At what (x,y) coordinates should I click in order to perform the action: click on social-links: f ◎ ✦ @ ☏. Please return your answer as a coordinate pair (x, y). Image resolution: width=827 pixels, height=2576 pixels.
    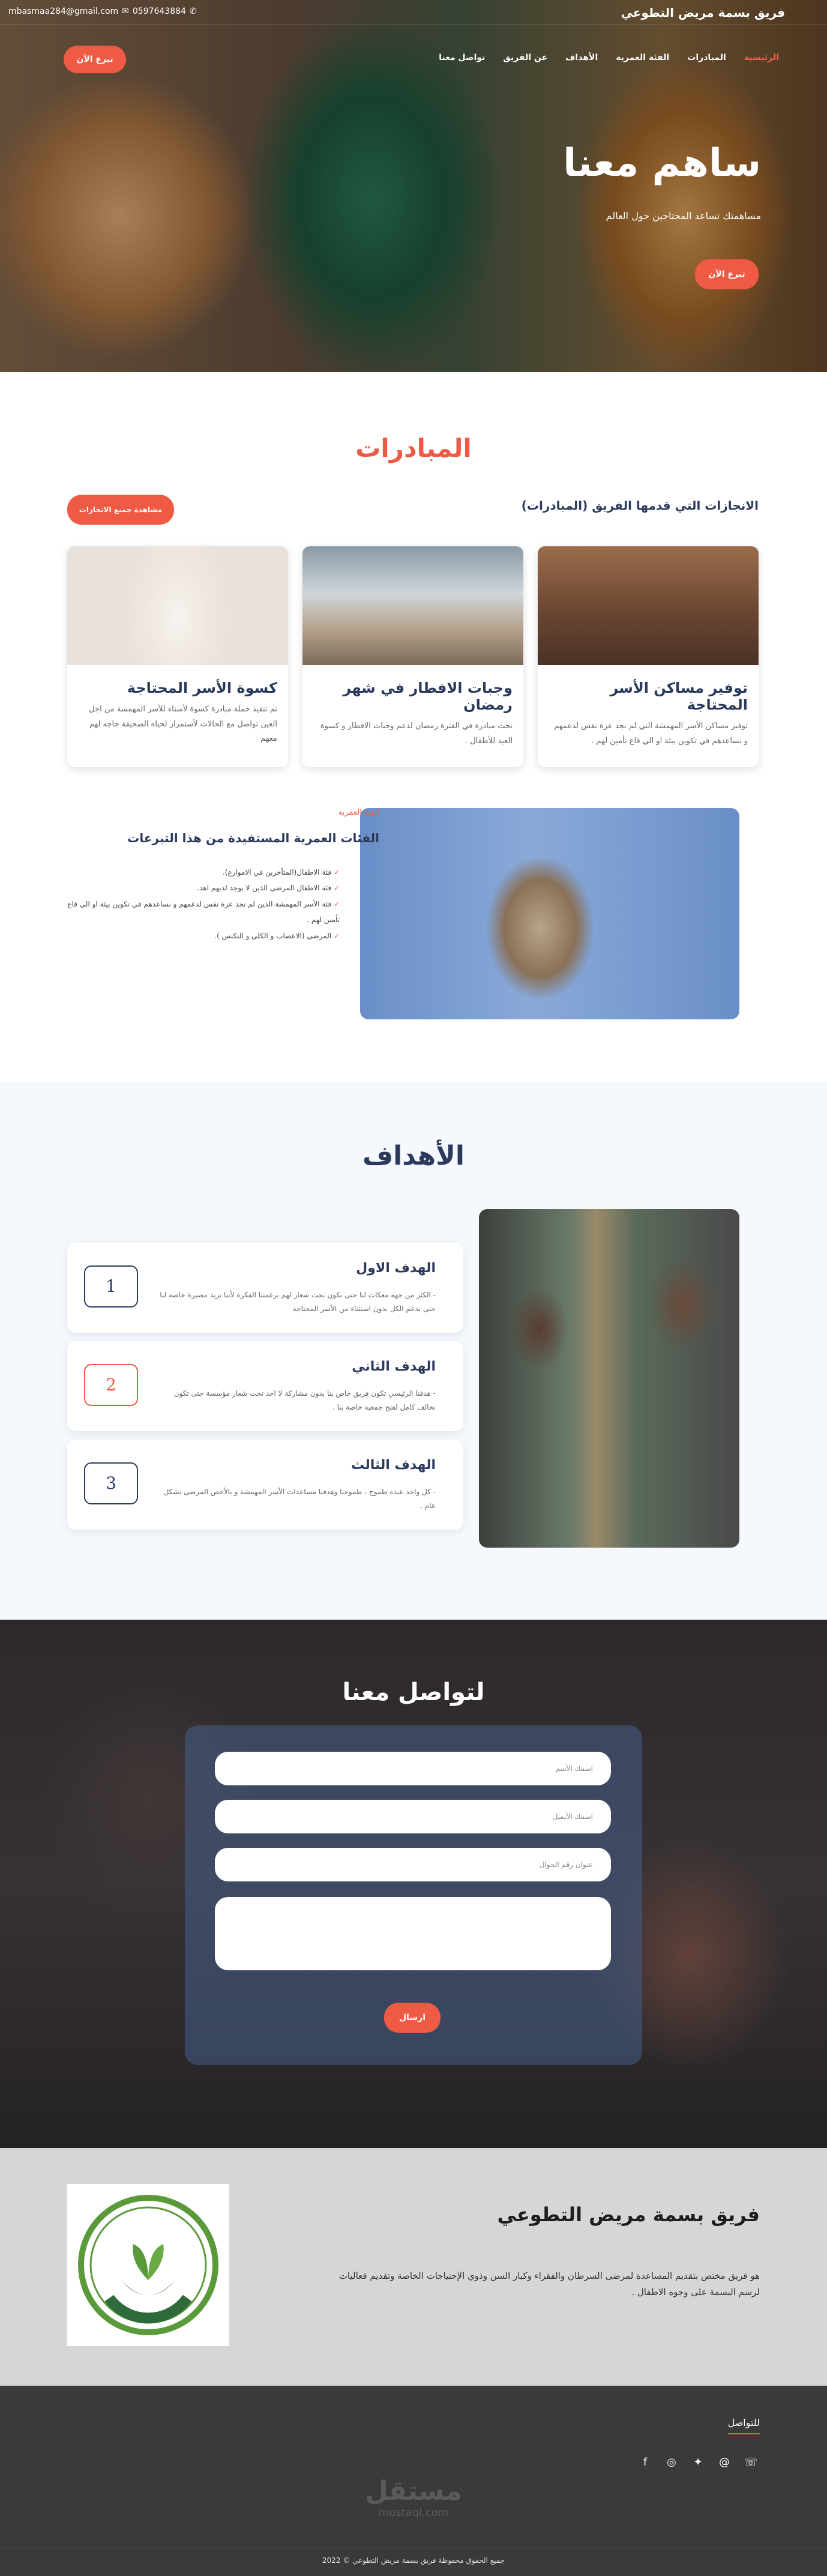
    Looking at the image, I should click on (698, 2462).